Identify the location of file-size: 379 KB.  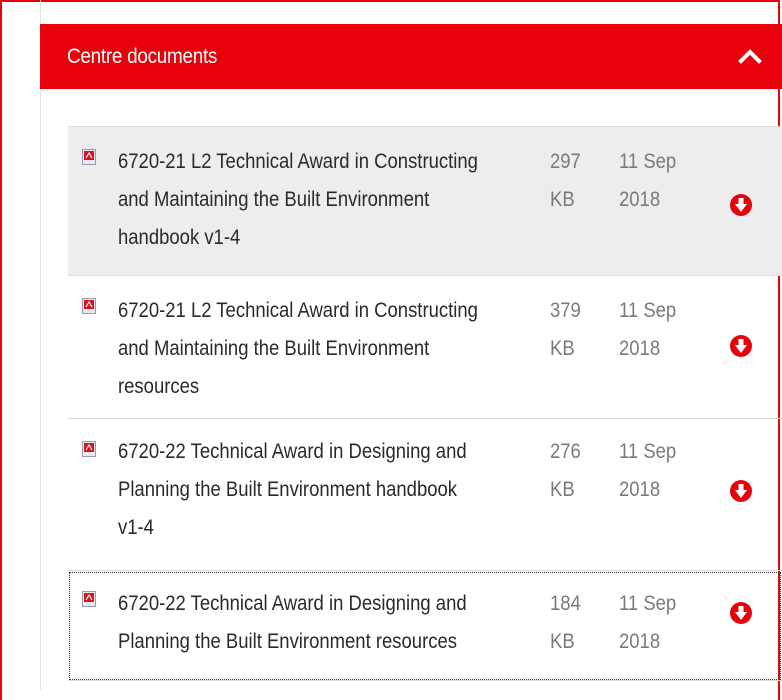
(565, 329).